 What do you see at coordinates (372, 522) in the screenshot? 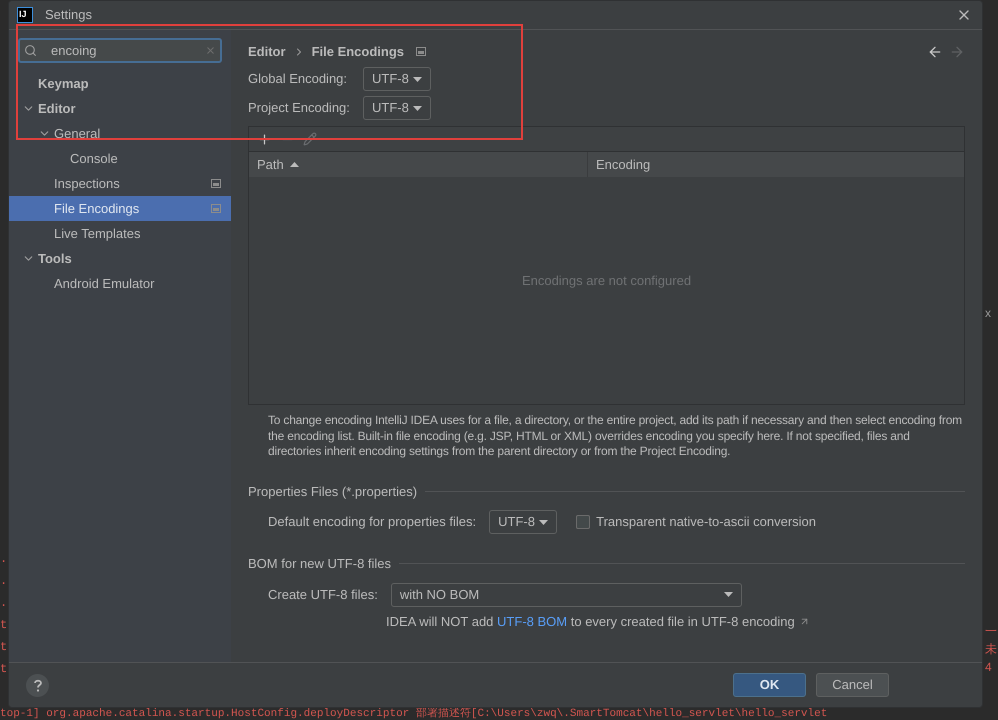
I see `field-label: Default encoding for properties files:` at bounding box center [372, 522].